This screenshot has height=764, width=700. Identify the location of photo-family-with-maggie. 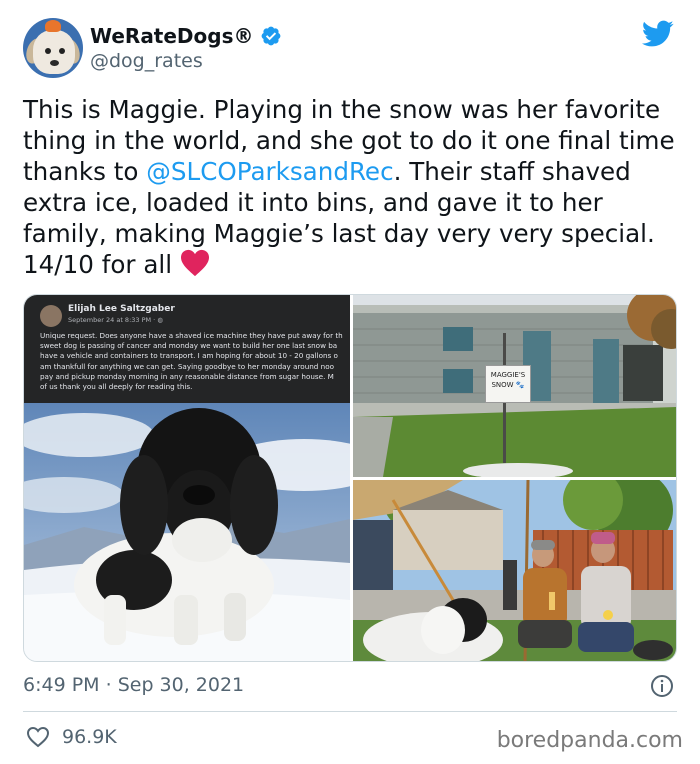
(514, 570).